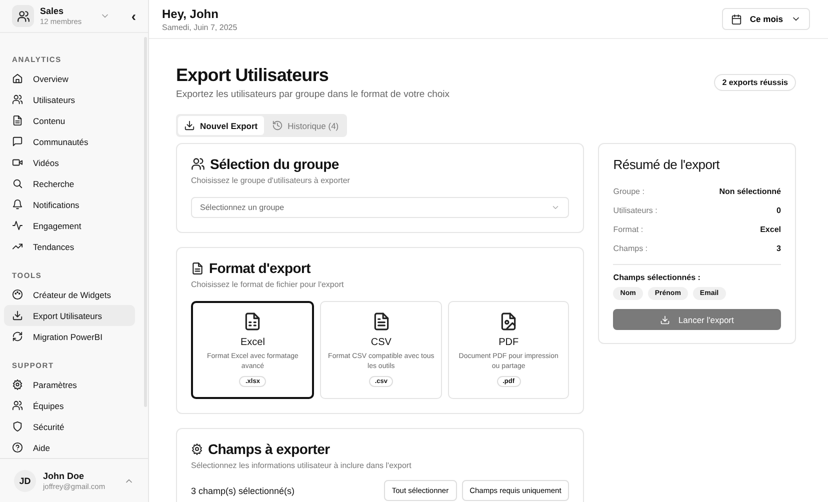 The height and width of the screenshot is (502, 828). Describe the element at coordinates (260, 268) in the screenshot. I see `card-title: Format d'export` at that location.